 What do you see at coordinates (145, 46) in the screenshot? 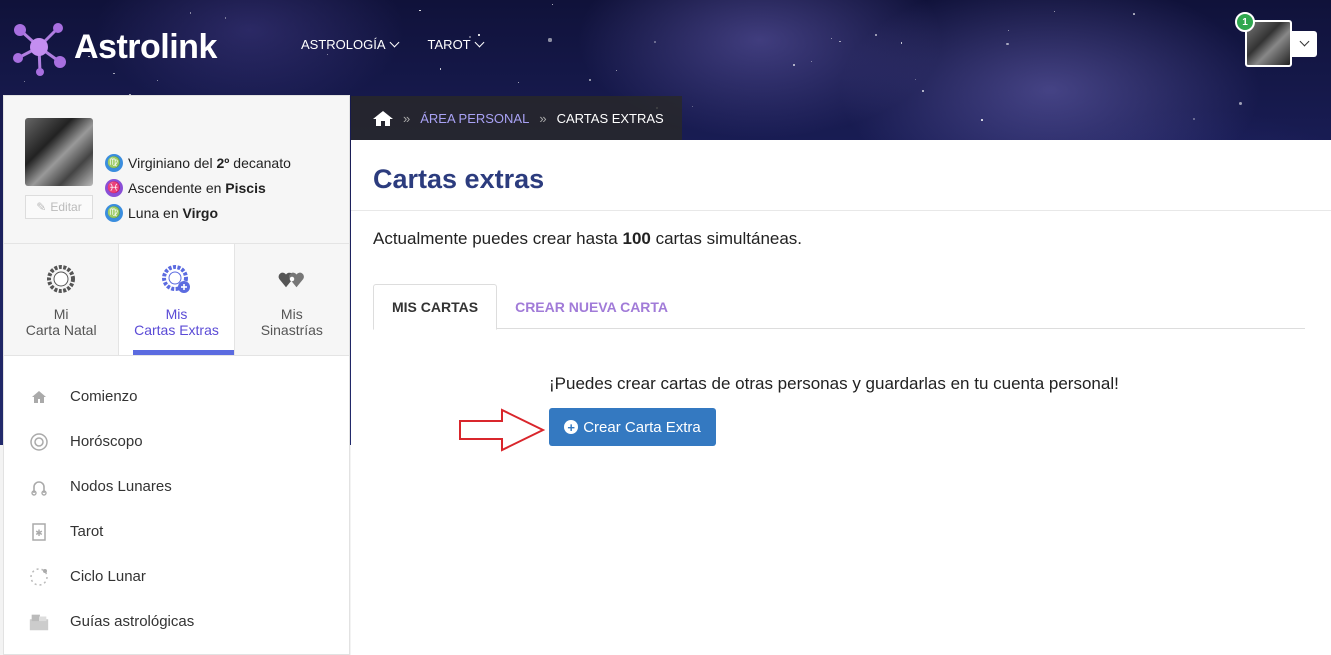
I see `logo-text: Astrolink` at bounding box center [145, 46].